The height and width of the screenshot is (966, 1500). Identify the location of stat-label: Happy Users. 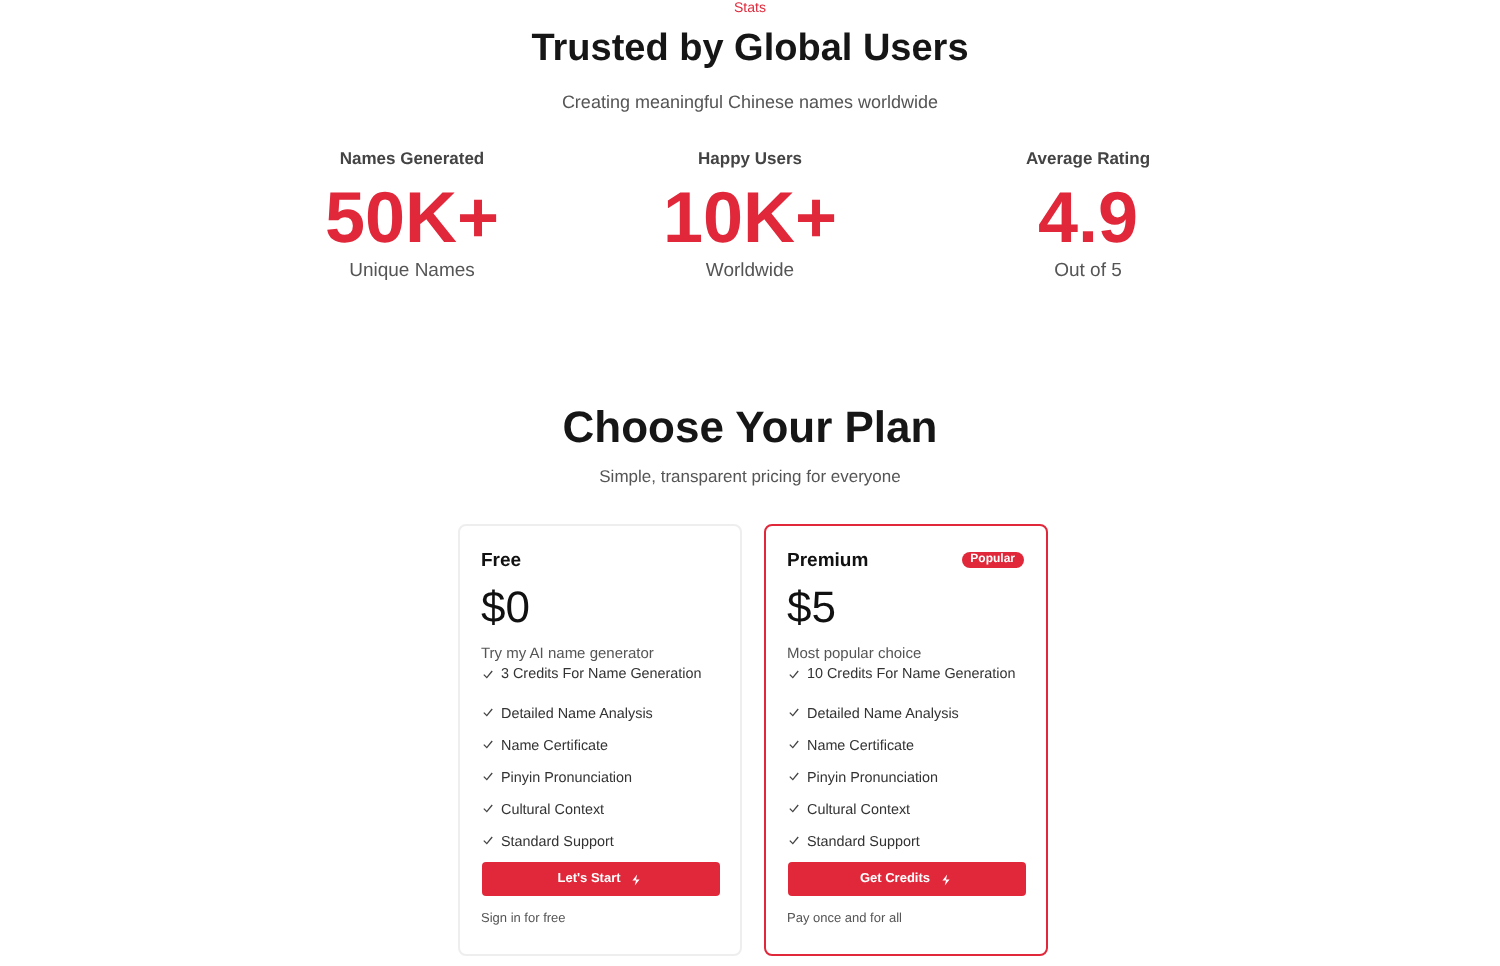
(750, 159).